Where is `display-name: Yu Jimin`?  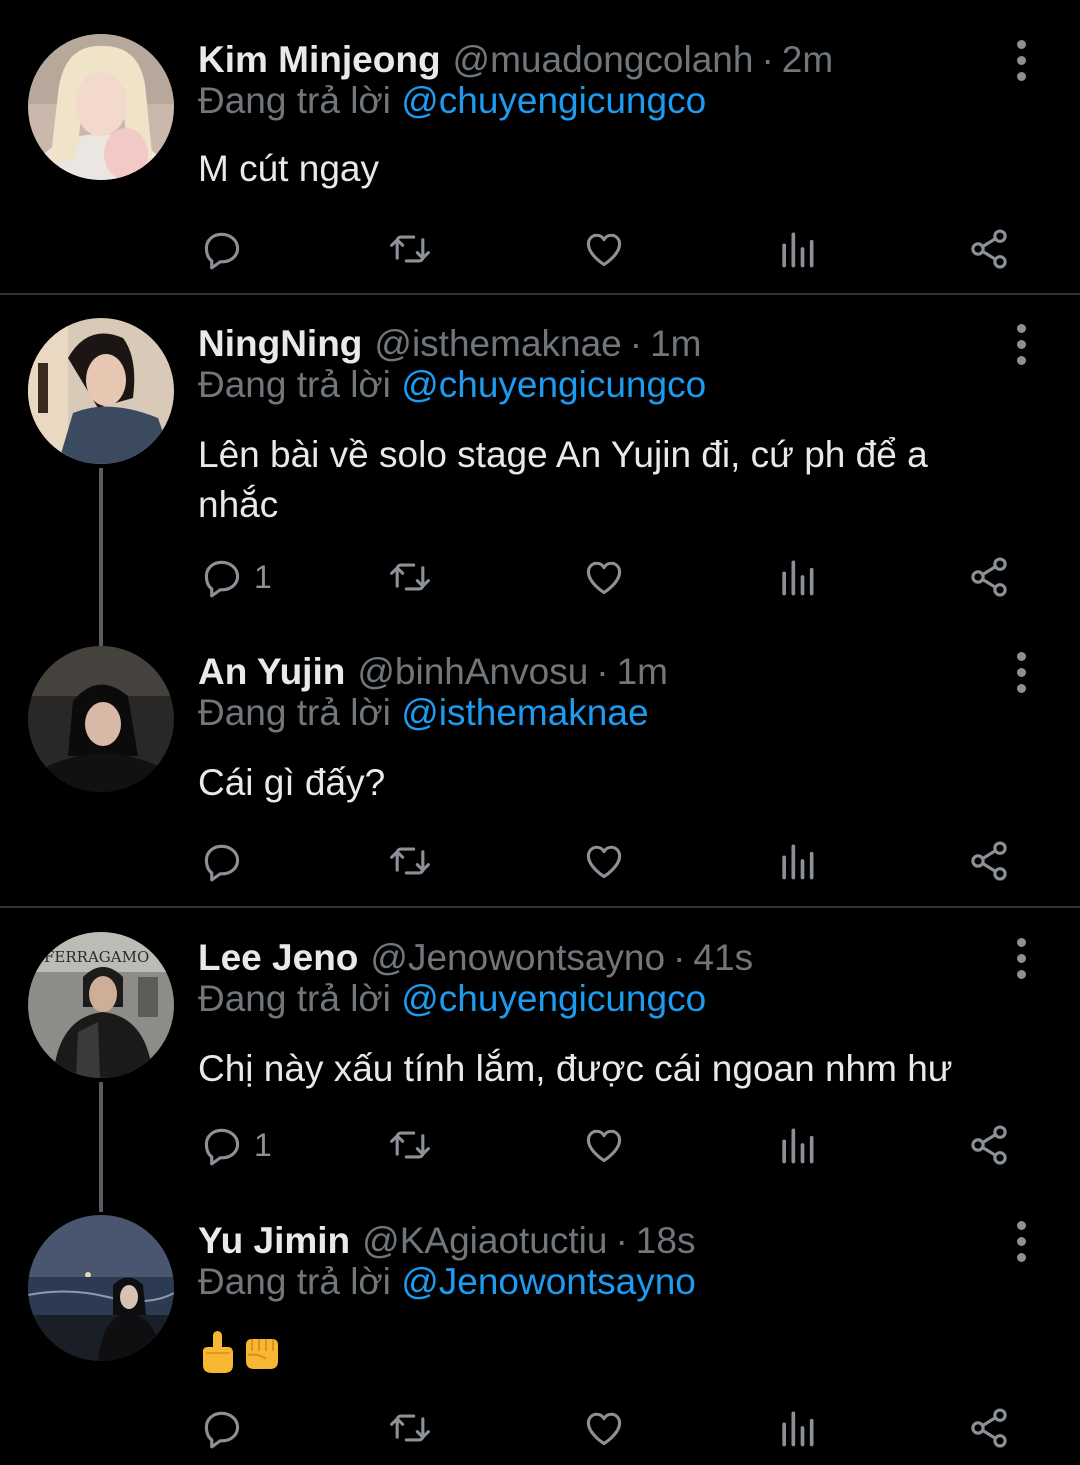
display-name: Yu Jimin is located at coordinates (274, 1241).